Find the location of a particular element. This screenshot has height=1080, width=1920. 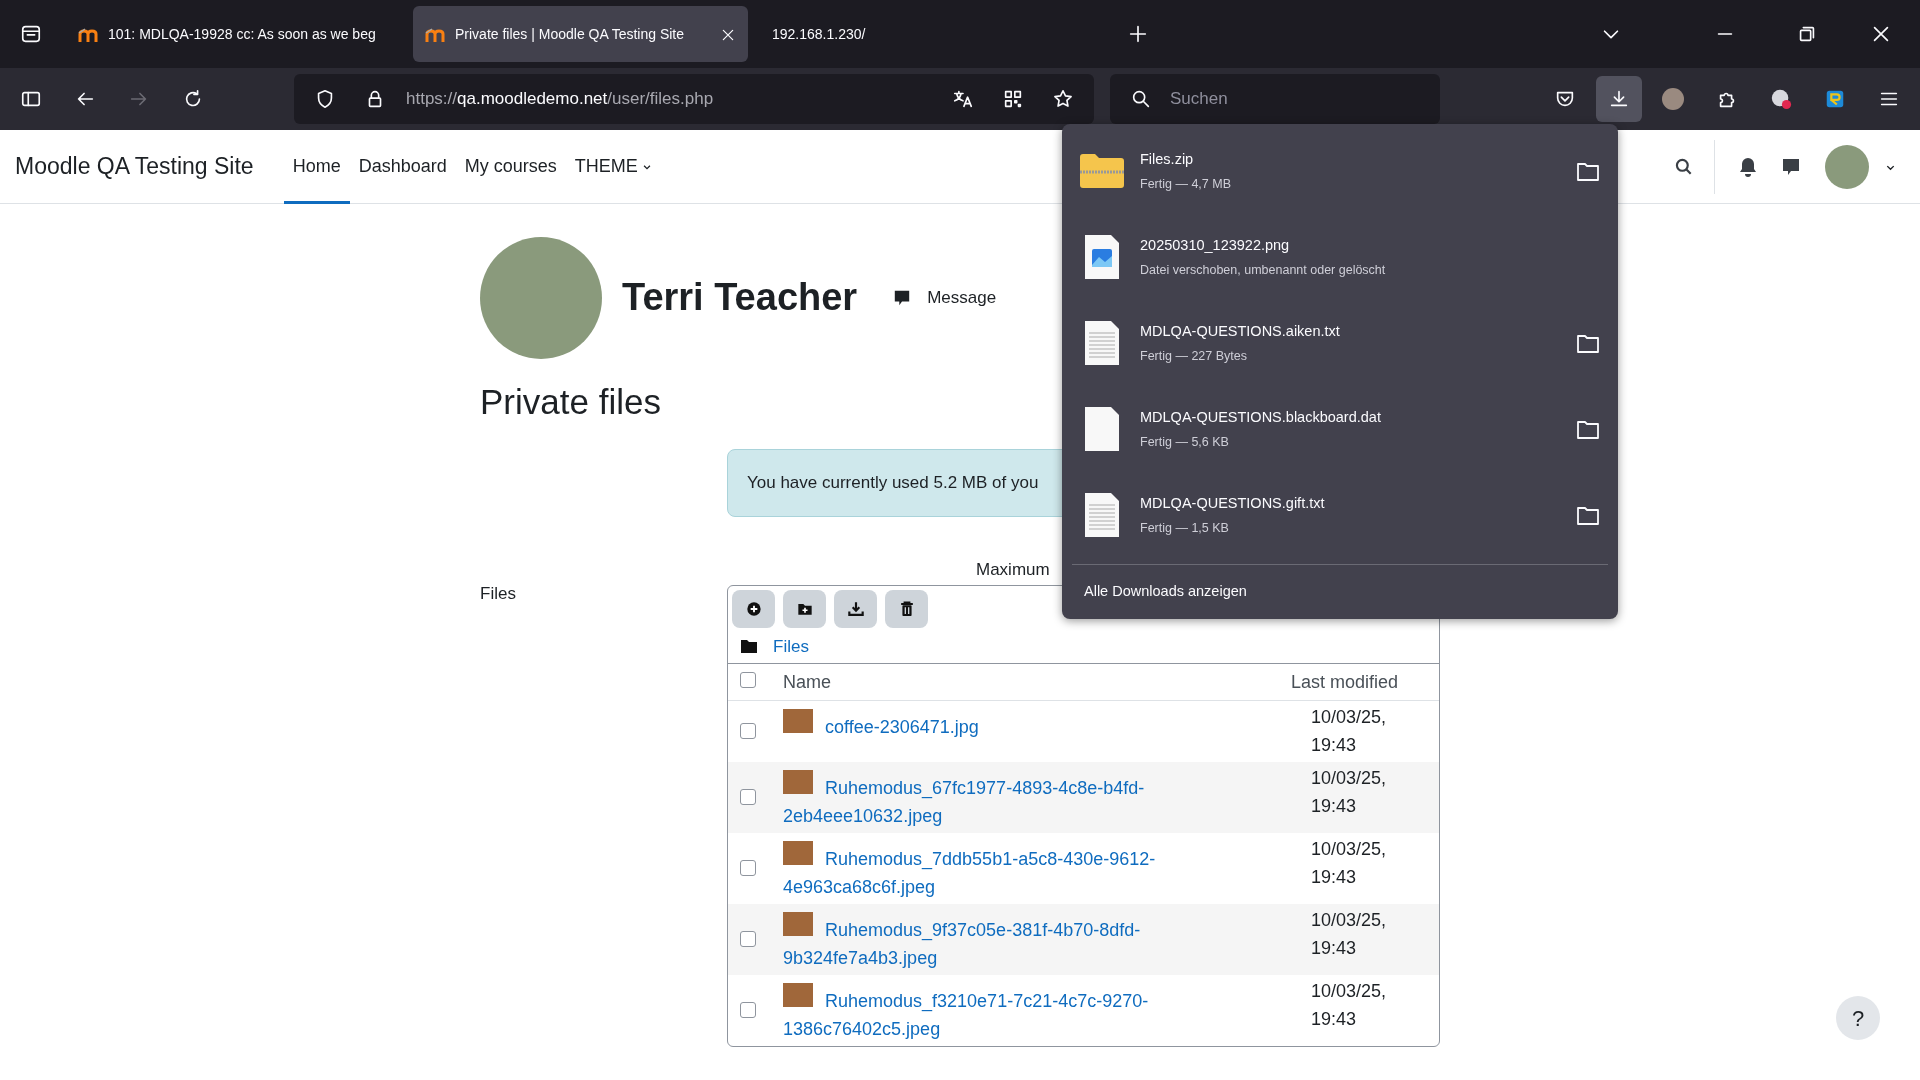

file-link: Ruhemodus_f3210e71-7c21-4c7c-9270-1386c76402c5.jpeg is located at coordinates (1037, 1013).